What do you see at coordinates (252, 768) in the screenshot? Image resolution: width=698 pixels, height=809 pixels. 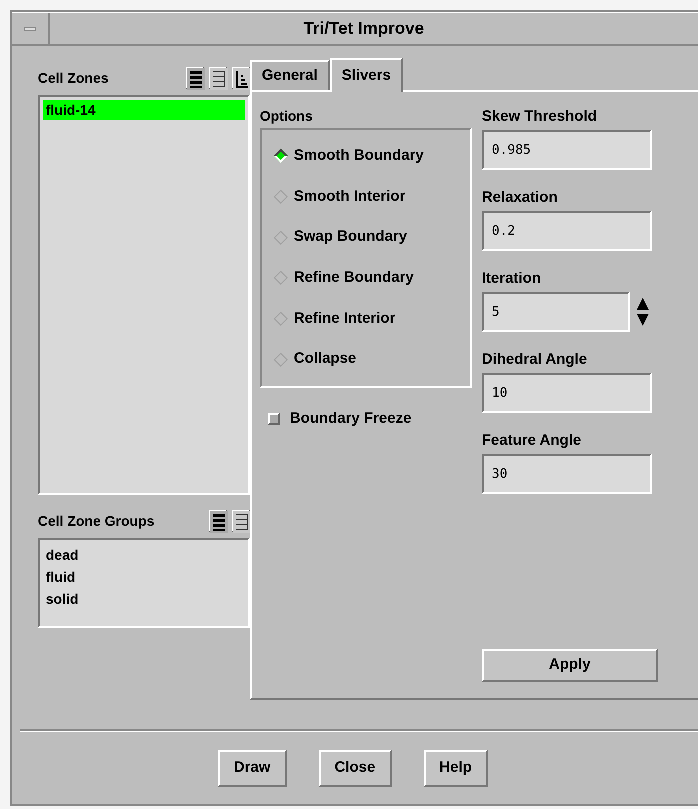 I see `dialog-button: Draw` at bounding box center [252, 768].